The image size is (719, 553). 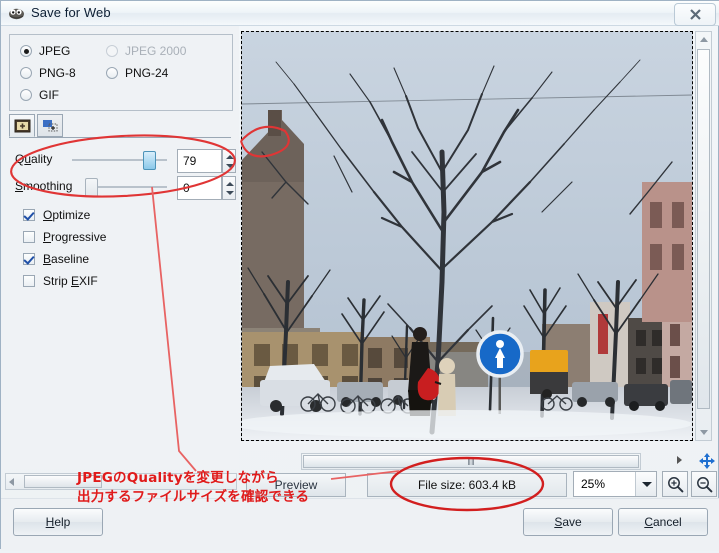 I want to click on smoothing-value: 0, so click(x=186, y=188).